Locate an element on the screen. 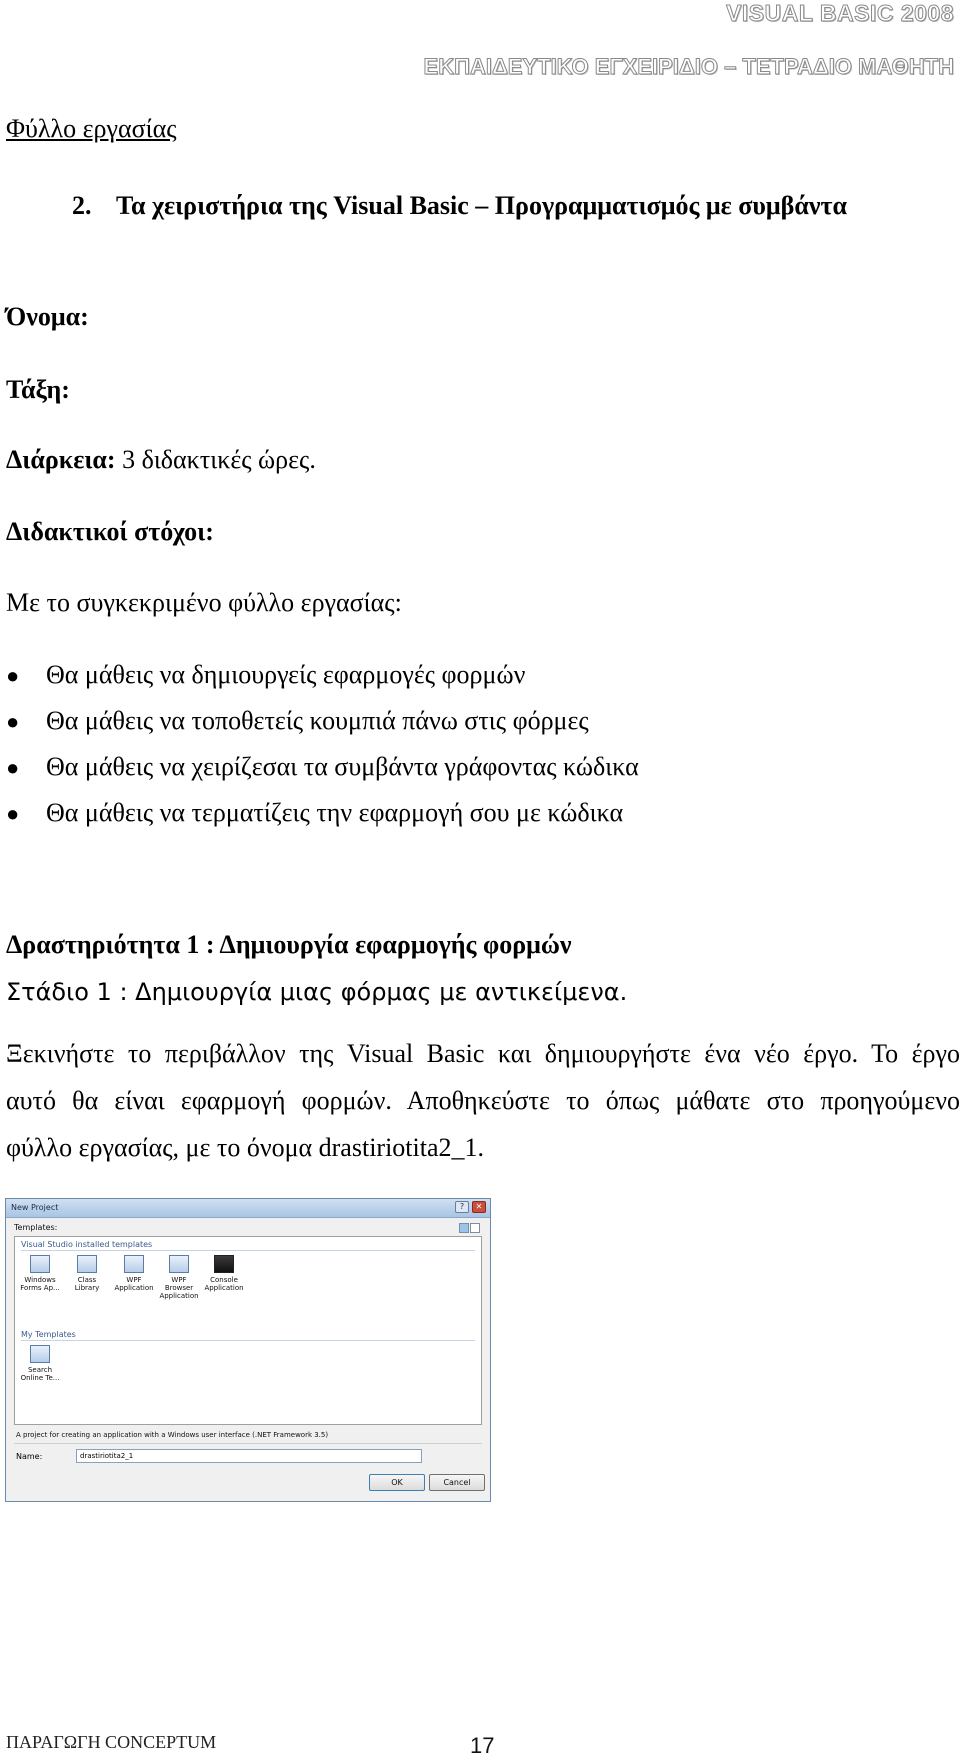 This screenshot has width=960, height=1760. project-name-input: drastiriotita2_1 is located at coordinates (249, 1456).